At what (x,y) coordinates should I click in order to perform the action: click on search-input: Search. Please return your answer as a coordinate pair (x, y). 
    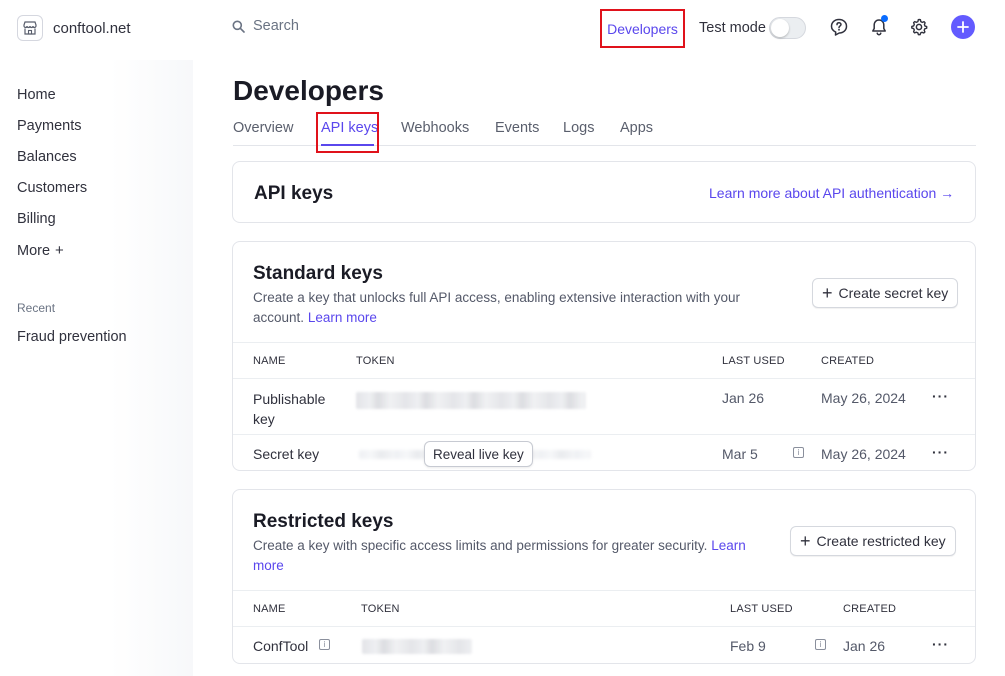
    Looking at the image, I should click on (265, 26).